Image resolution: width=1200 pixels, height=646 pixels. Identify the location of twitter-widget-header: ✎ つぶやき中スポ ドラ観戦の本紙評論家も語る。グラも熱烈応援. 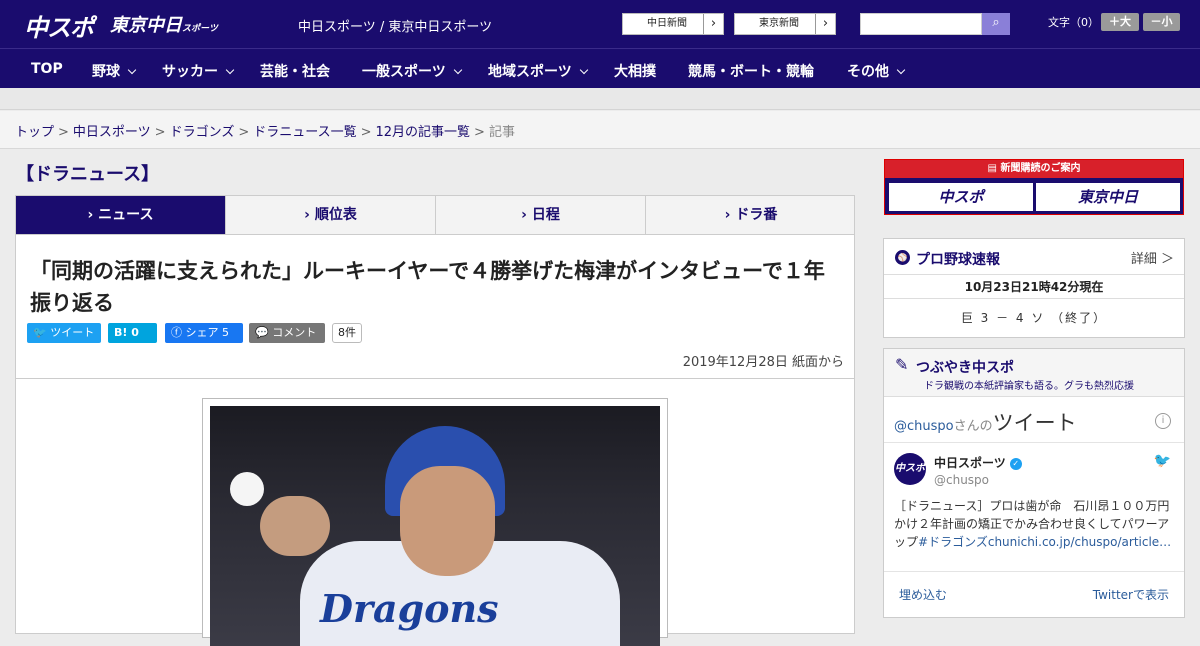
(1034, 373).